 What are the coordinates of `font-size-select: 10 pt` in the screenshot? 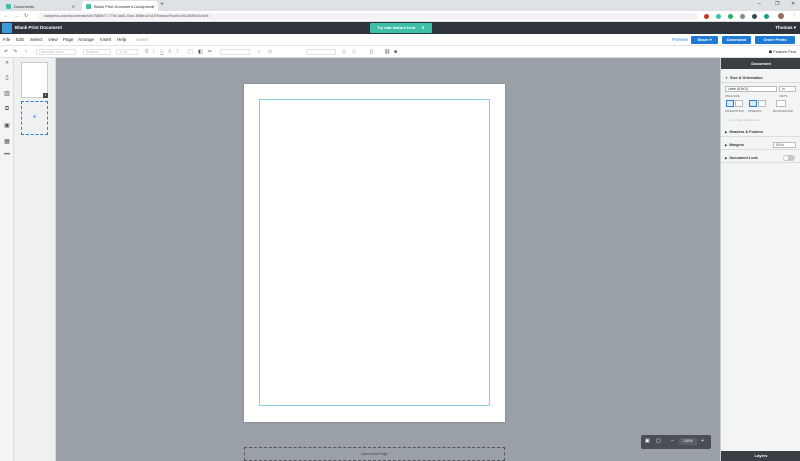 It's located at (127, 52).